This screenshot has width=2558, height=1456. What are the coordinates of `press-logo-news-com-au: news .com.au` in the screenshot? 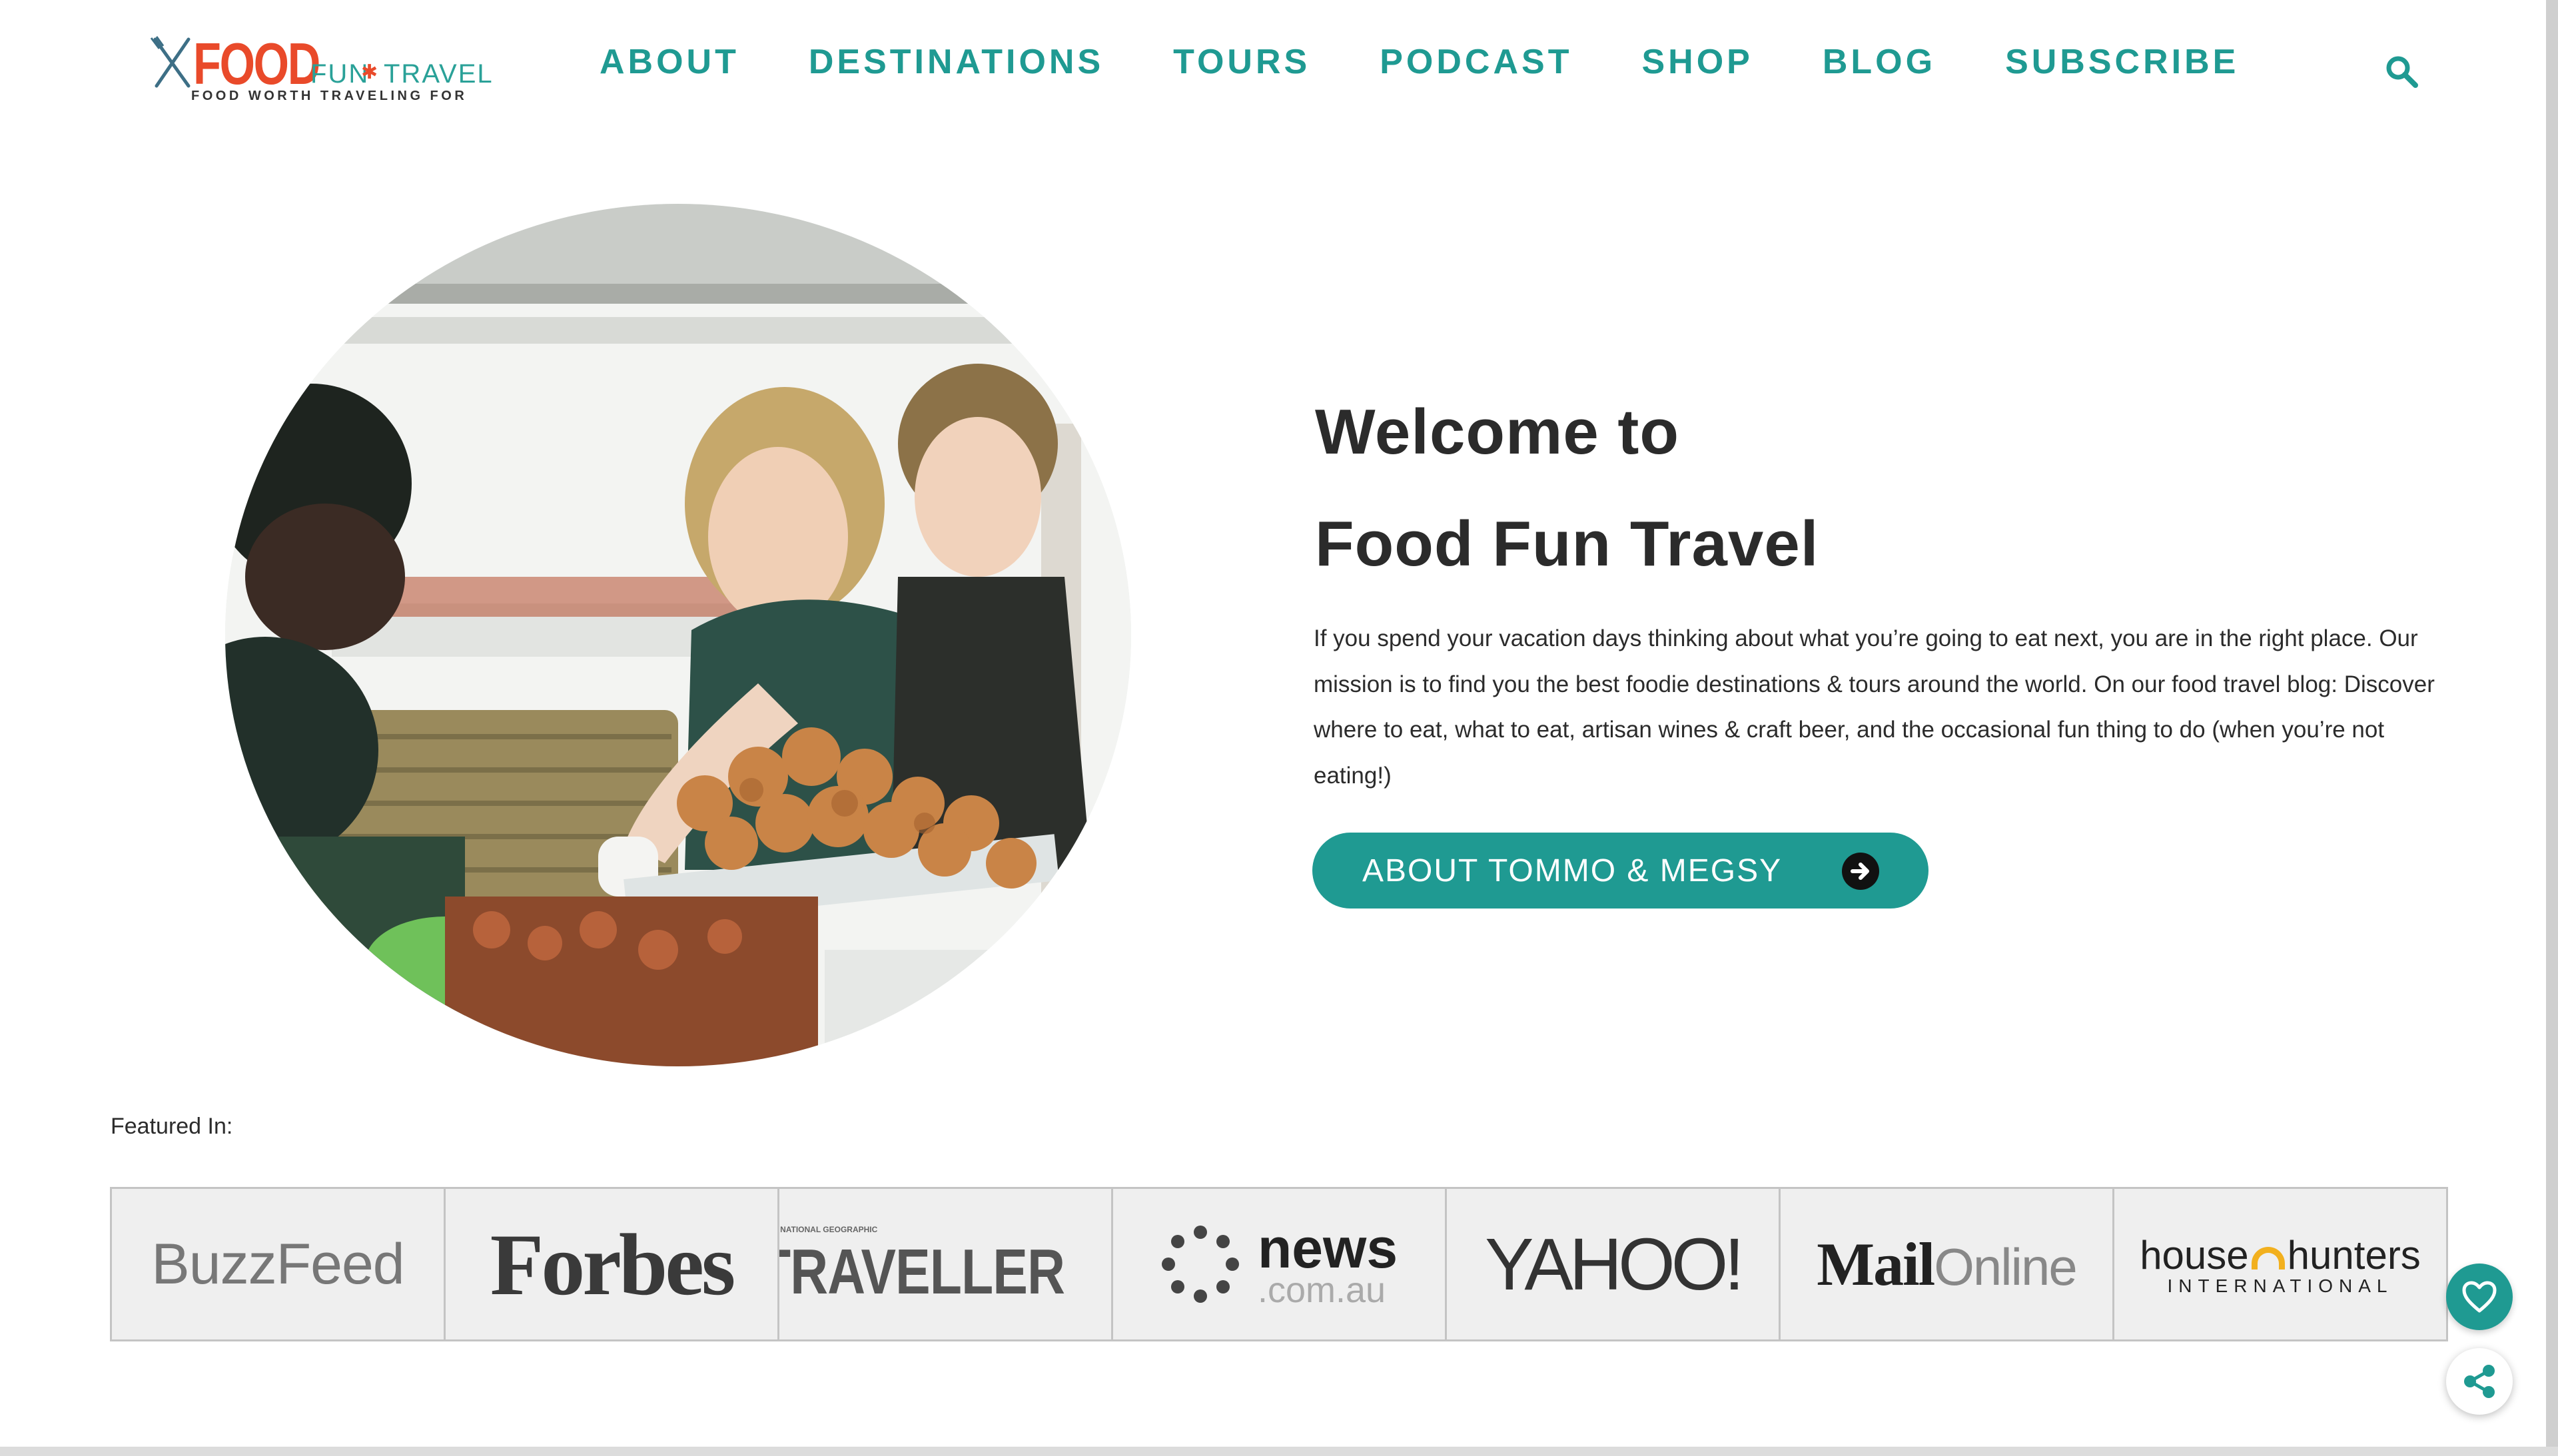 It's located at (1280, 1264).